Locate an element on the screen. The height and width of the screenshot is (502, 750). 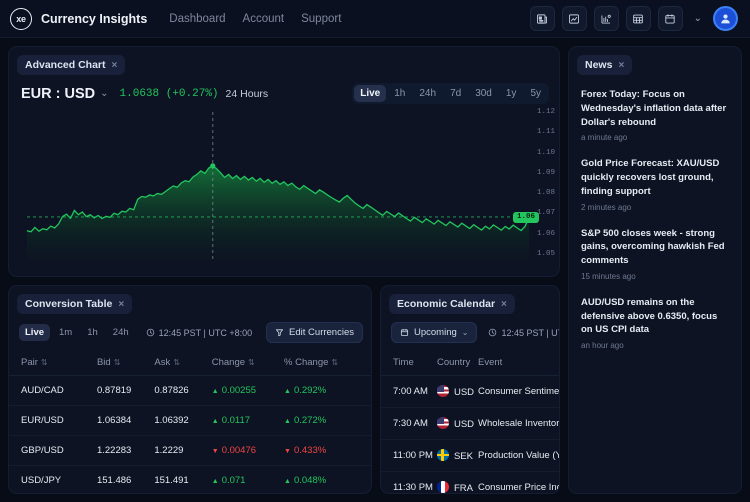
logo-text: xe is located at coordinates (21, 18).